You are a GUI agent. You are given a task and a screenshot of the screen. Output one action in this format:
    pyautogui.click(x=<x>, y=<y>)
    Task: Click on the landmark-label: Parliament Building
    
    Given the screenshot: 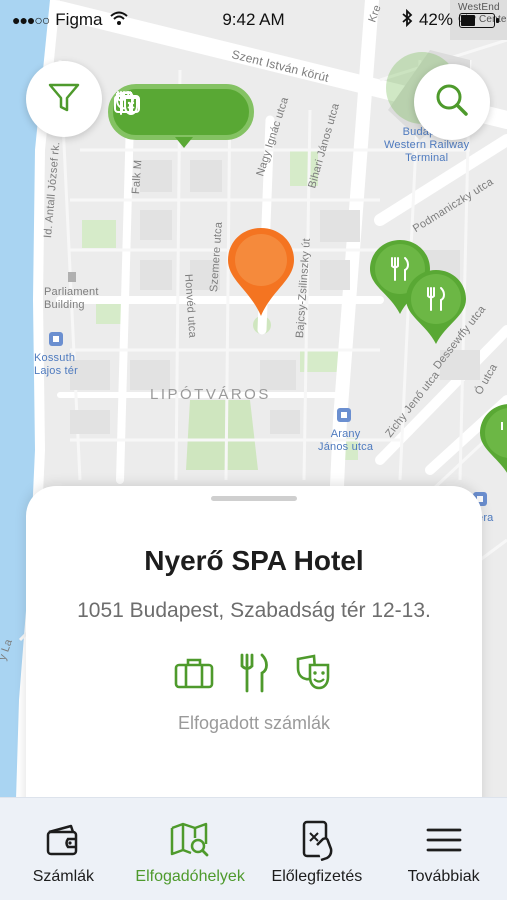 What is the action you would take?
    pyautogui.click(x=71, y=298)
    